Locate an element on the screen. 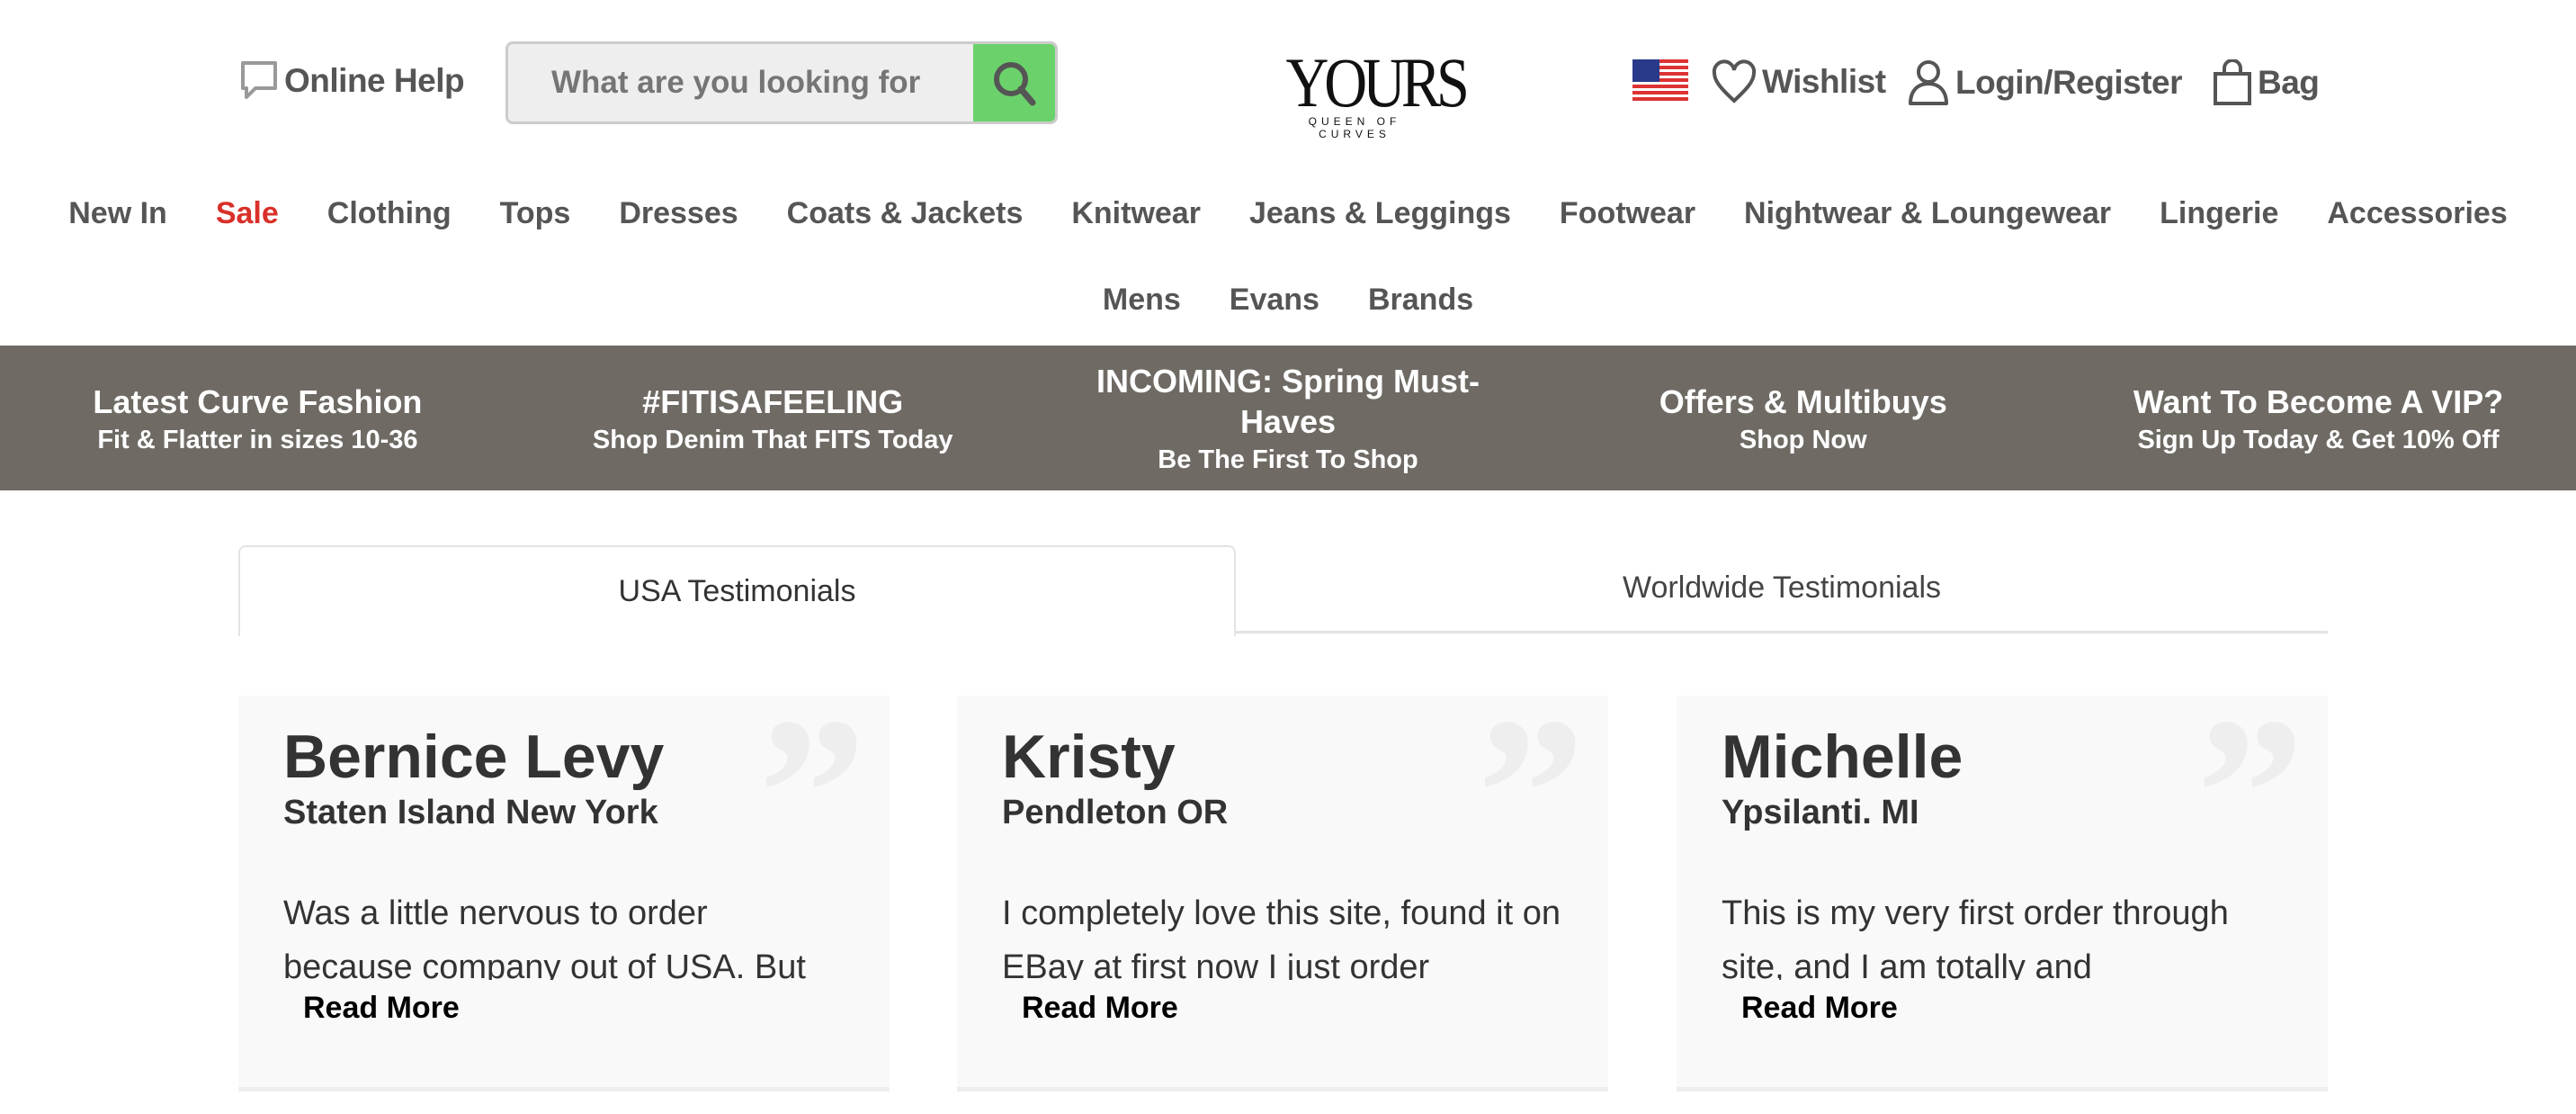 Image resolution: width=2576 pixels, height=1114 pixels. login-register-link: Login/Register is located at coordinates (2045, 82).